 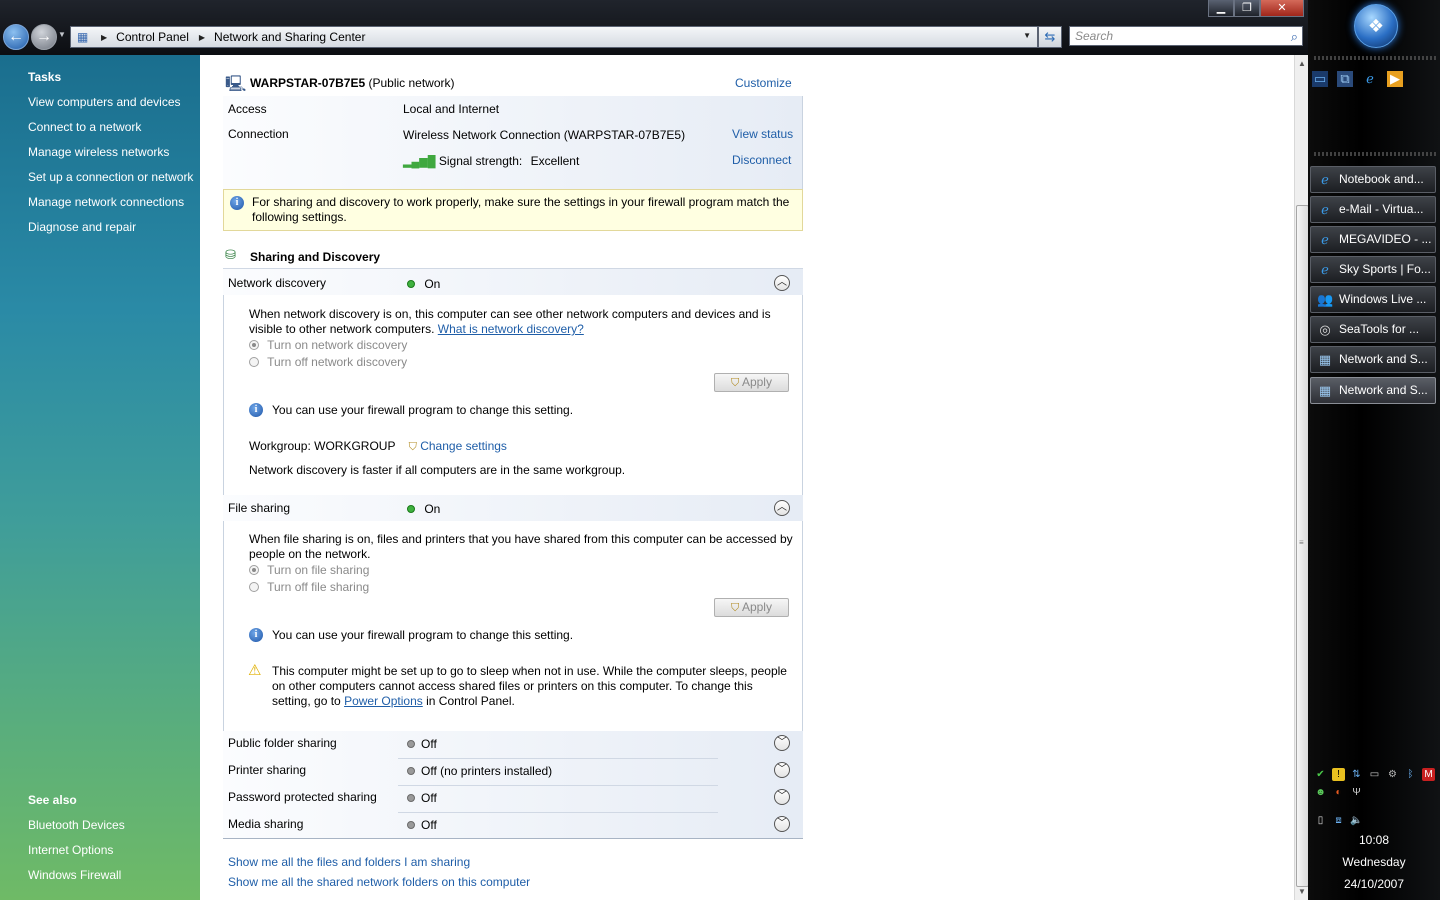 I want to click on clock-date: 24/10/2007, so click(x=1374, y=884).